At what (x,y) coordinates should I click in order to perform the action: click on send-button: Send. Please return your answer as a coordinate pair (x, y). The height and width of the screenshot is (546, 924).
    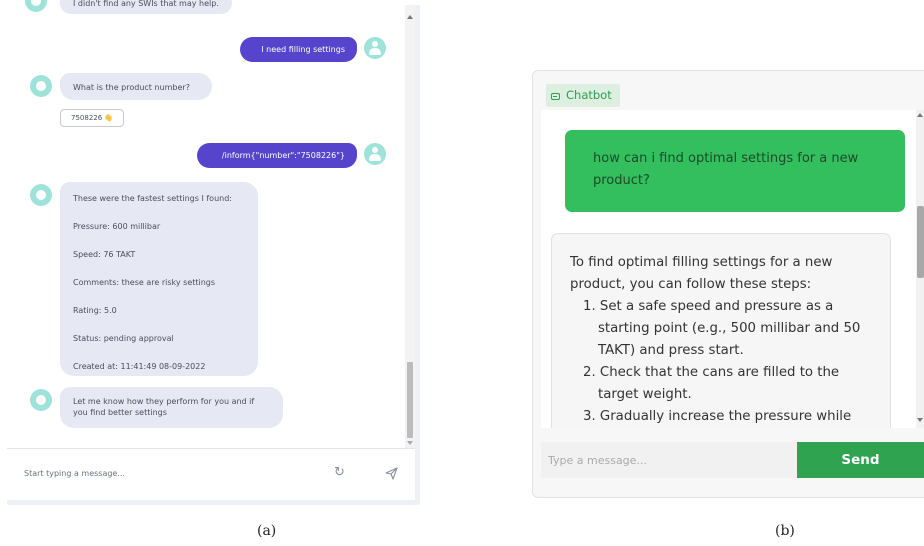
    Looking at the image, I should click on (860, 460).